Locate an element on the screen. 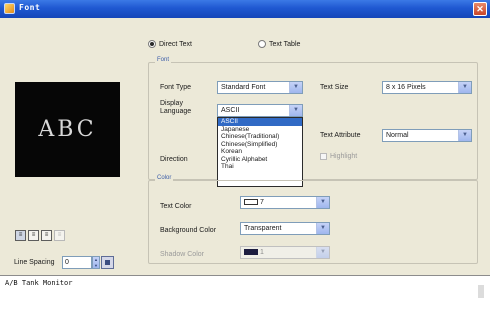 Image resolution: width=490 pixels, height=315 pixels. language-option-korean: Korean is located at coordinates (260, 152).